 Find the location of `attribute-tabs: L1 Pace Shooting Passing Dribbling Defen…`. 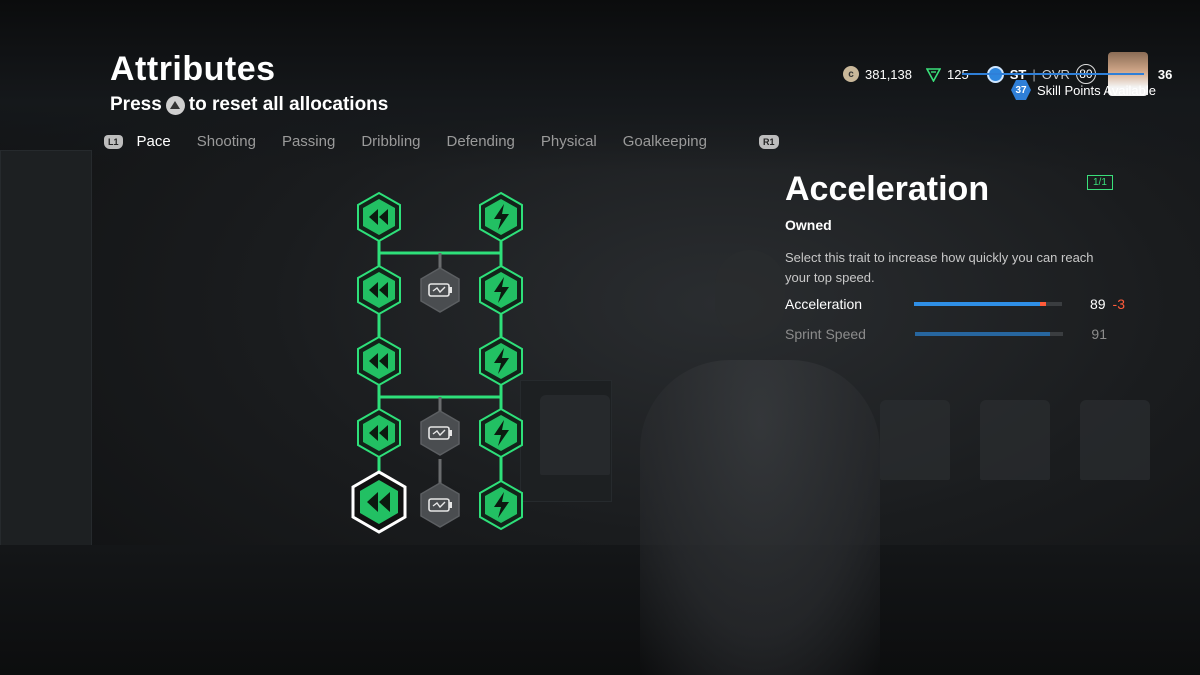

attribute-tabs: L1 Pace Shooting Passing Dribbling Defen… is located at coordinates (441, 141).